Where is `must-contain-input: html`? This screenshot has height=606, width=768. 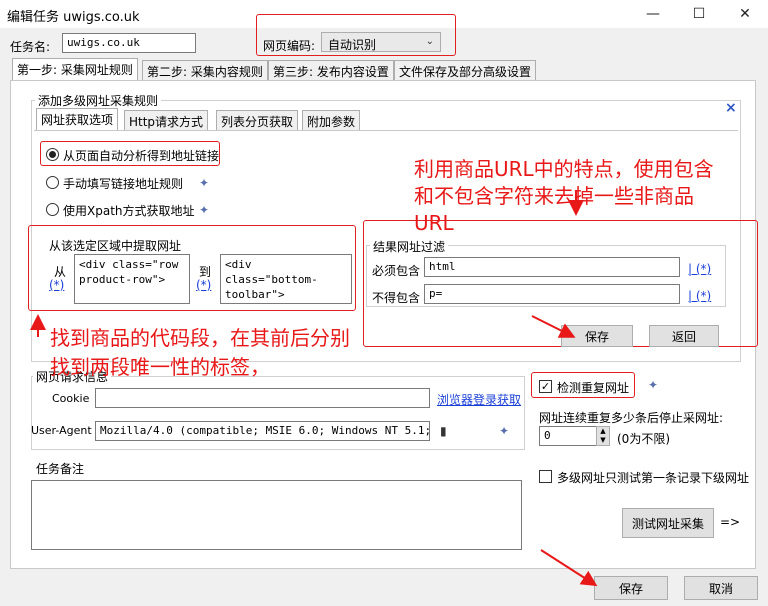 must-contain-input: html is located at coordinates (552, 267).